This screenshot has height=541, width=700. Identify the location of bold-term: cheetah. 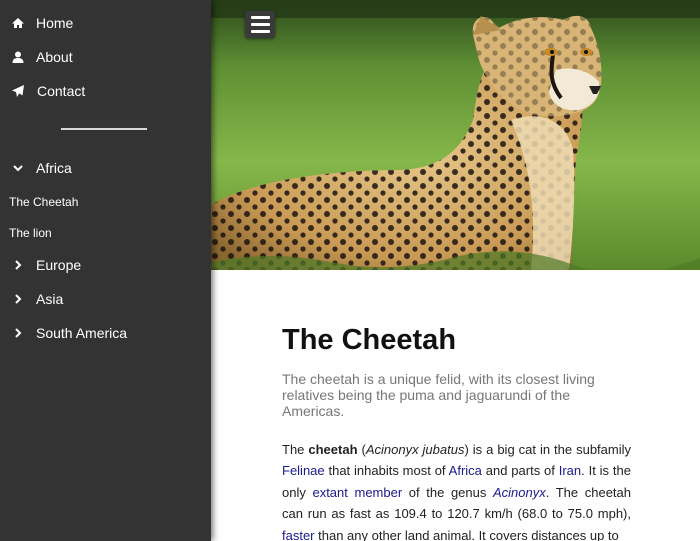
(333, 449).